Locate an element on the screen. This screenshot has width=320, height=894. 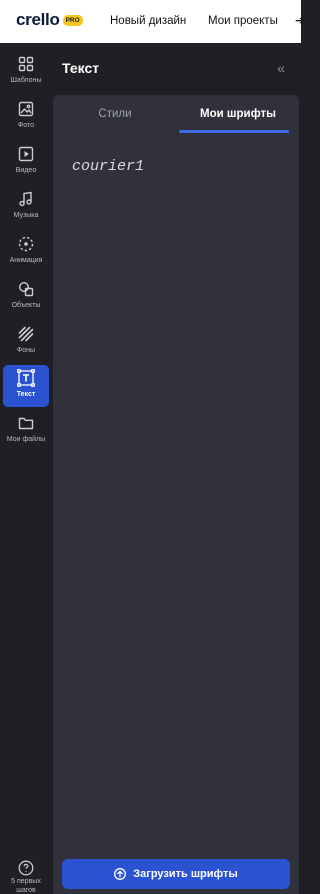
tab-styles: Стили is located at coordinates (115, 114).